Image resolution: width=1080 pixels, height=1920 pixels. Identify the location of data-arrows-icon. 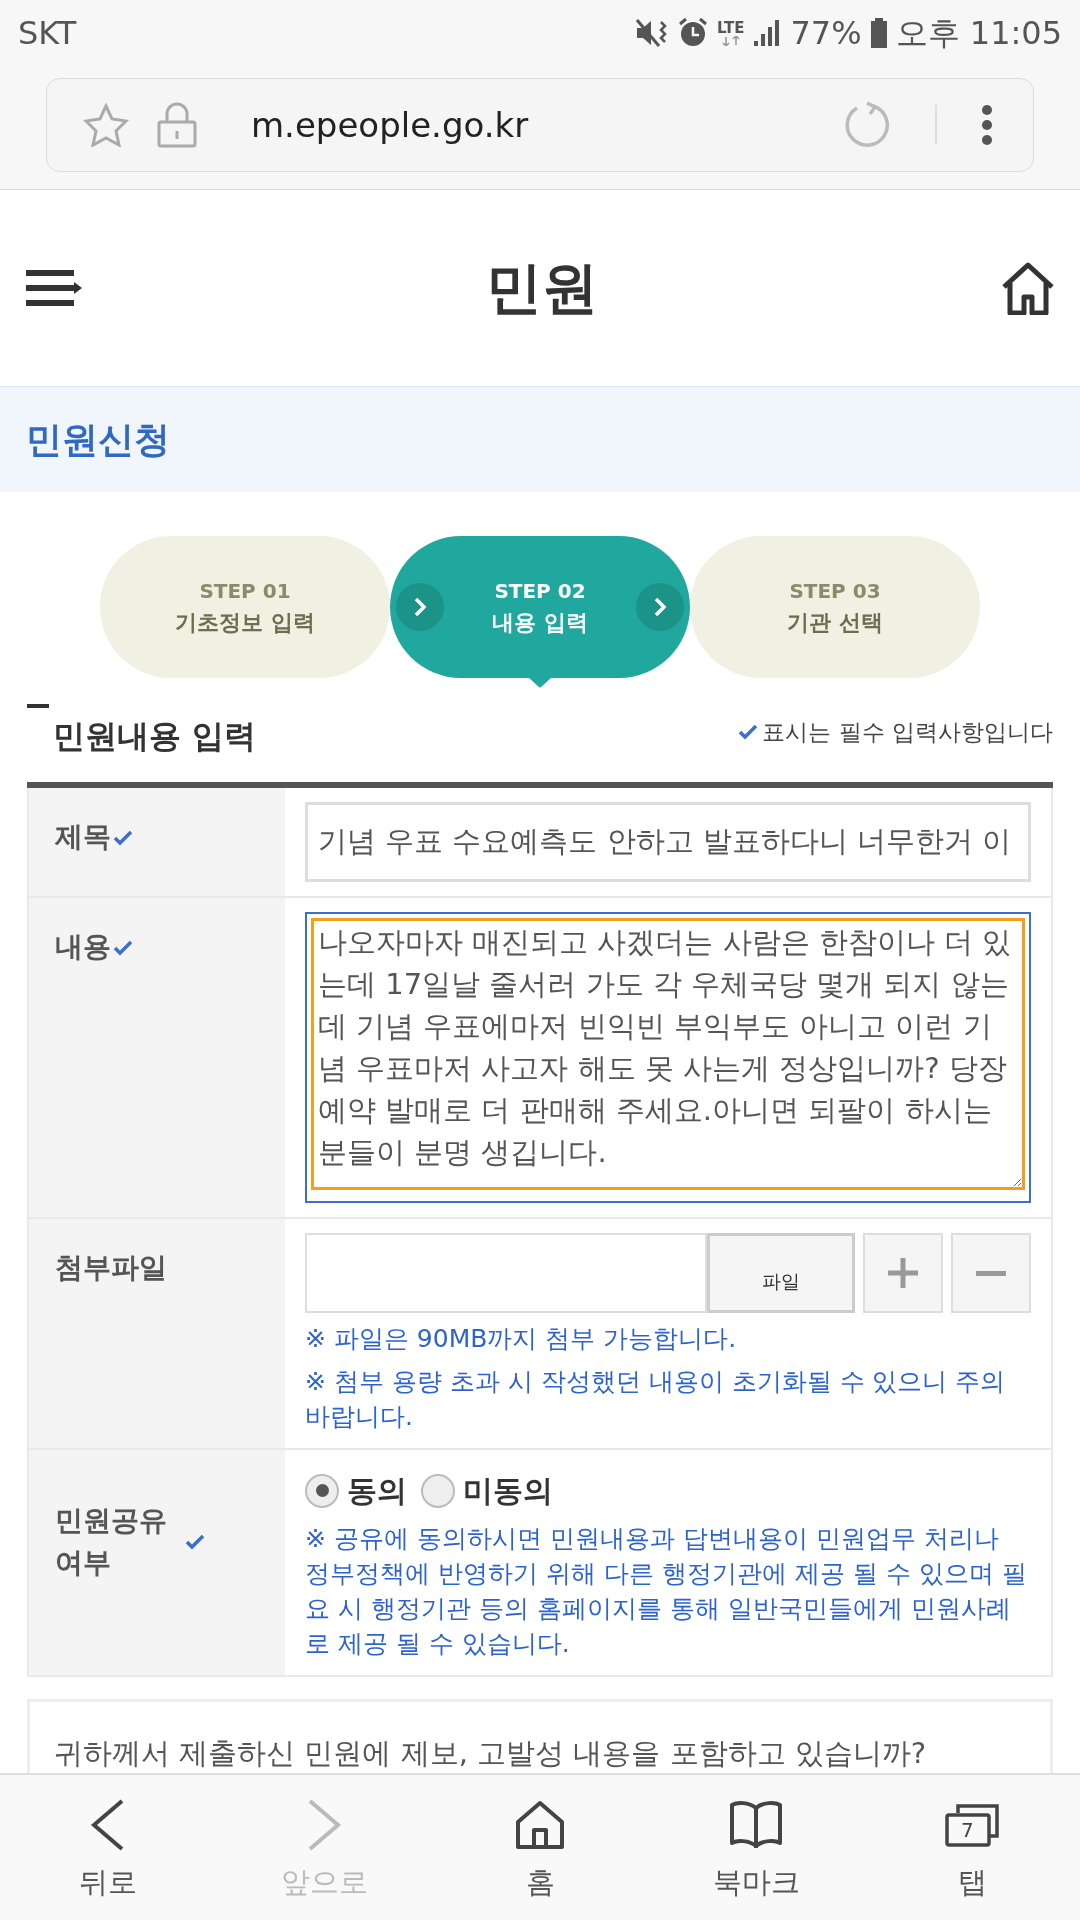
(730, 40).